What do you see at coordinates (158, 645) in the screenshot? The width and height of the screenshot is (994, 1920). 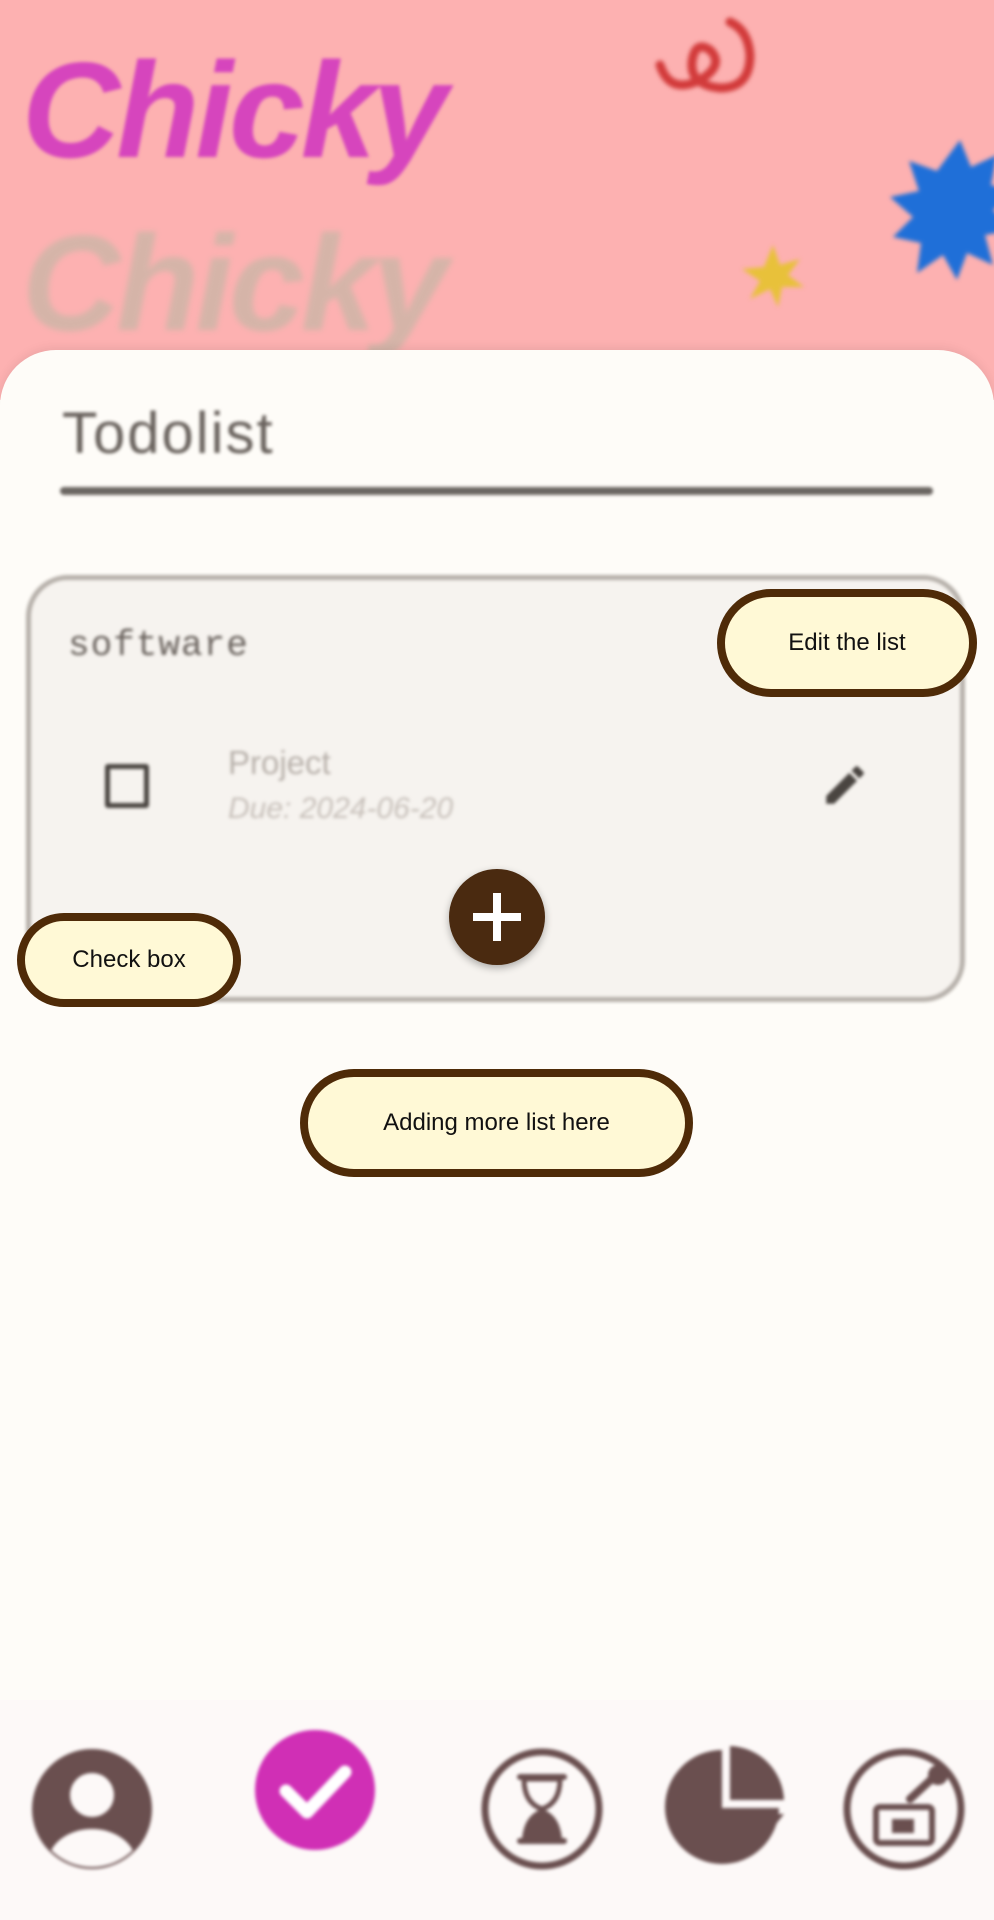 I see `list-name: software` at bounding box center [158, 645].